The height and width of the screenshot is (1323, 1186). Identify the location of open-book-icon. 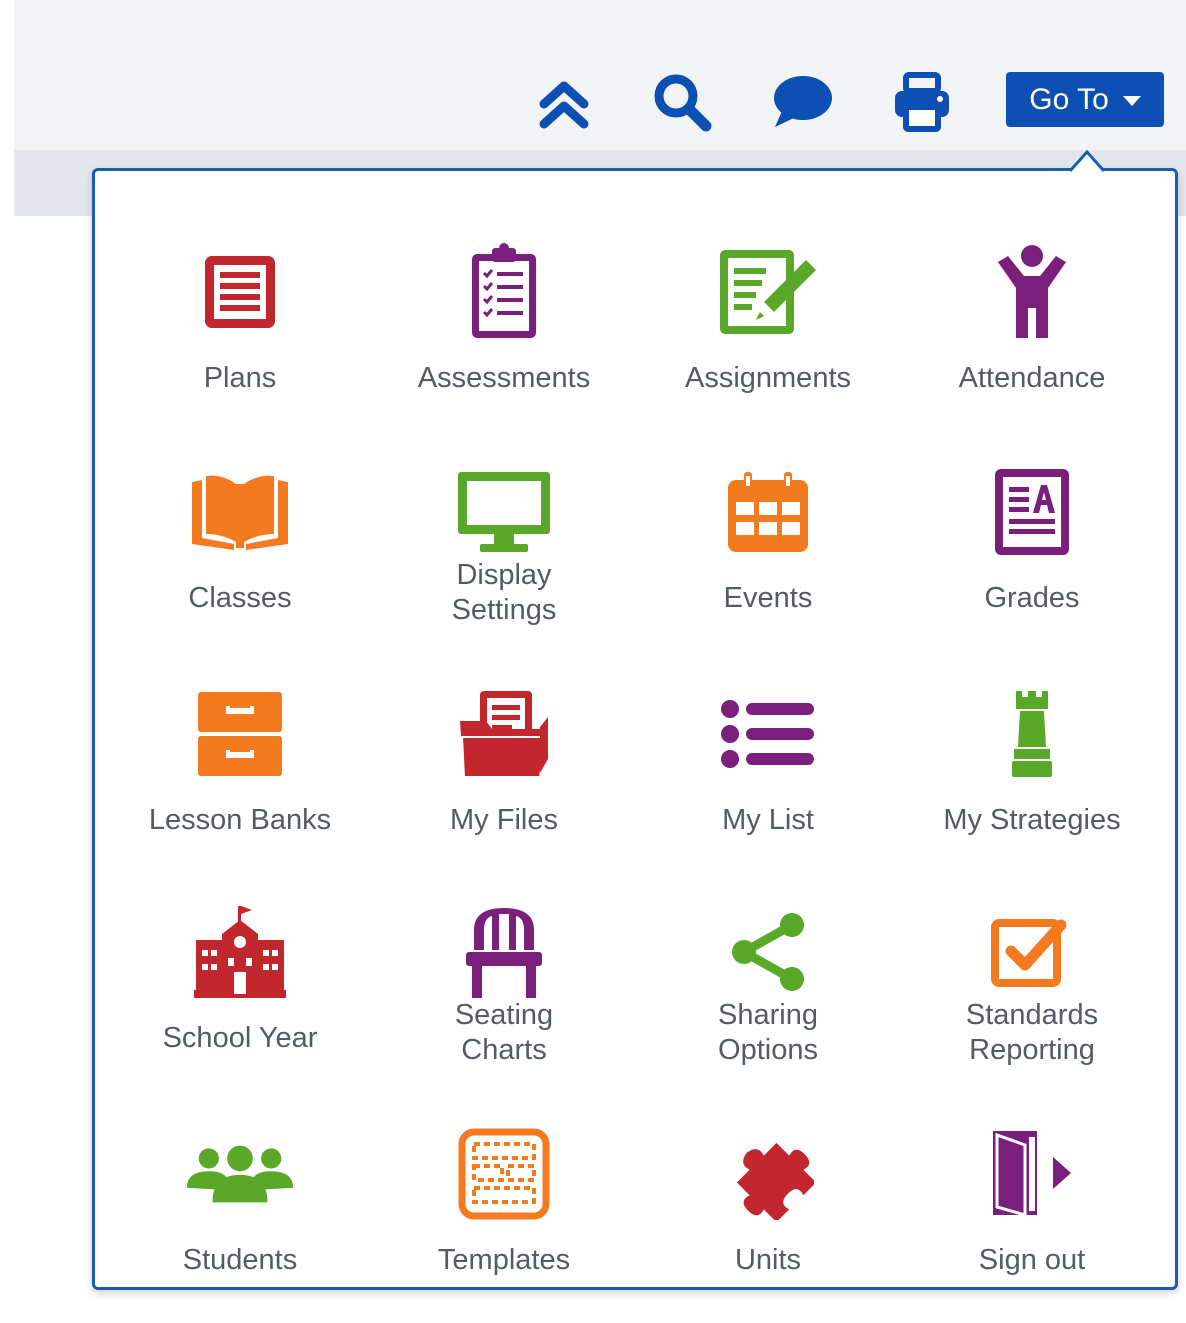
(240, 512).